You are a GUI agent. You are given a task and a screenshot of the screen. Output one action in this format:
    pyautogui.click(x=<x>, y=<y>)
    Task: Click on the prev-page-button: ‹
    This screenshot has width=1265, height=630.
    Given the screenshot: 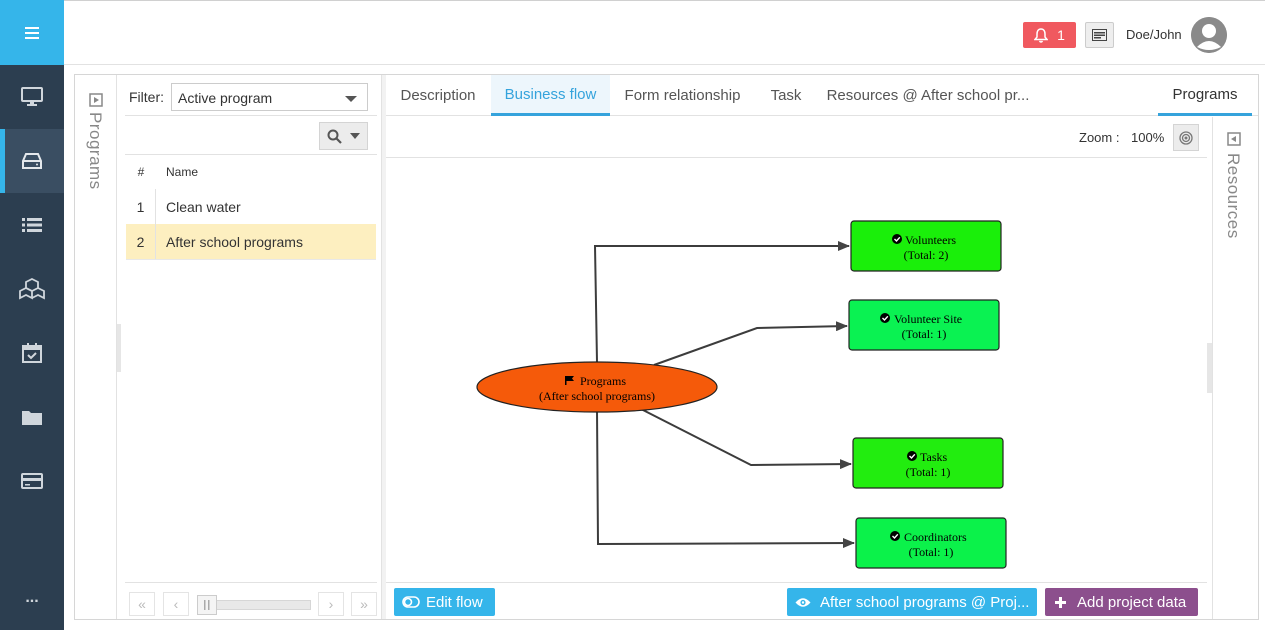 What is the action you would take?
    pyautogui.click(x=176, y=604)
    